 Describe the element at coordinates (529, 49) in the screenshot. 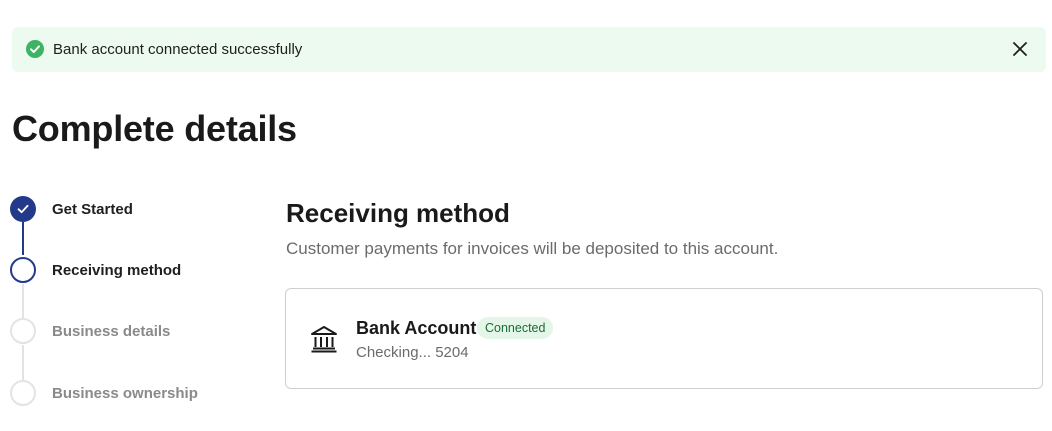

I see `success-toast: Bank account connected successfully` at that location.